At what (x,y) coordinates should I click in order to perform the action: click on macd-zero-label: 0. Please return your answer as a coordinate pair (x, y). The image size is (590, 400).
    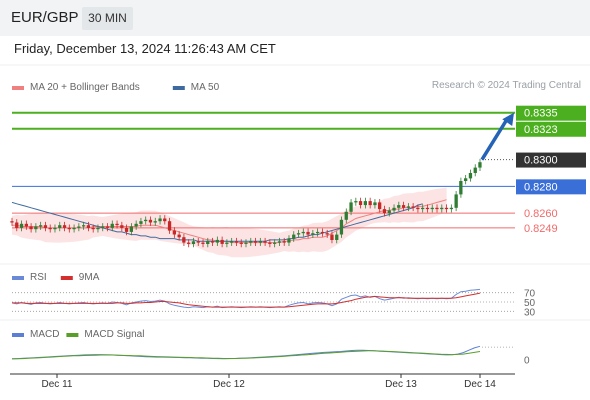
    Looking at the image, I should click on (527, 361).